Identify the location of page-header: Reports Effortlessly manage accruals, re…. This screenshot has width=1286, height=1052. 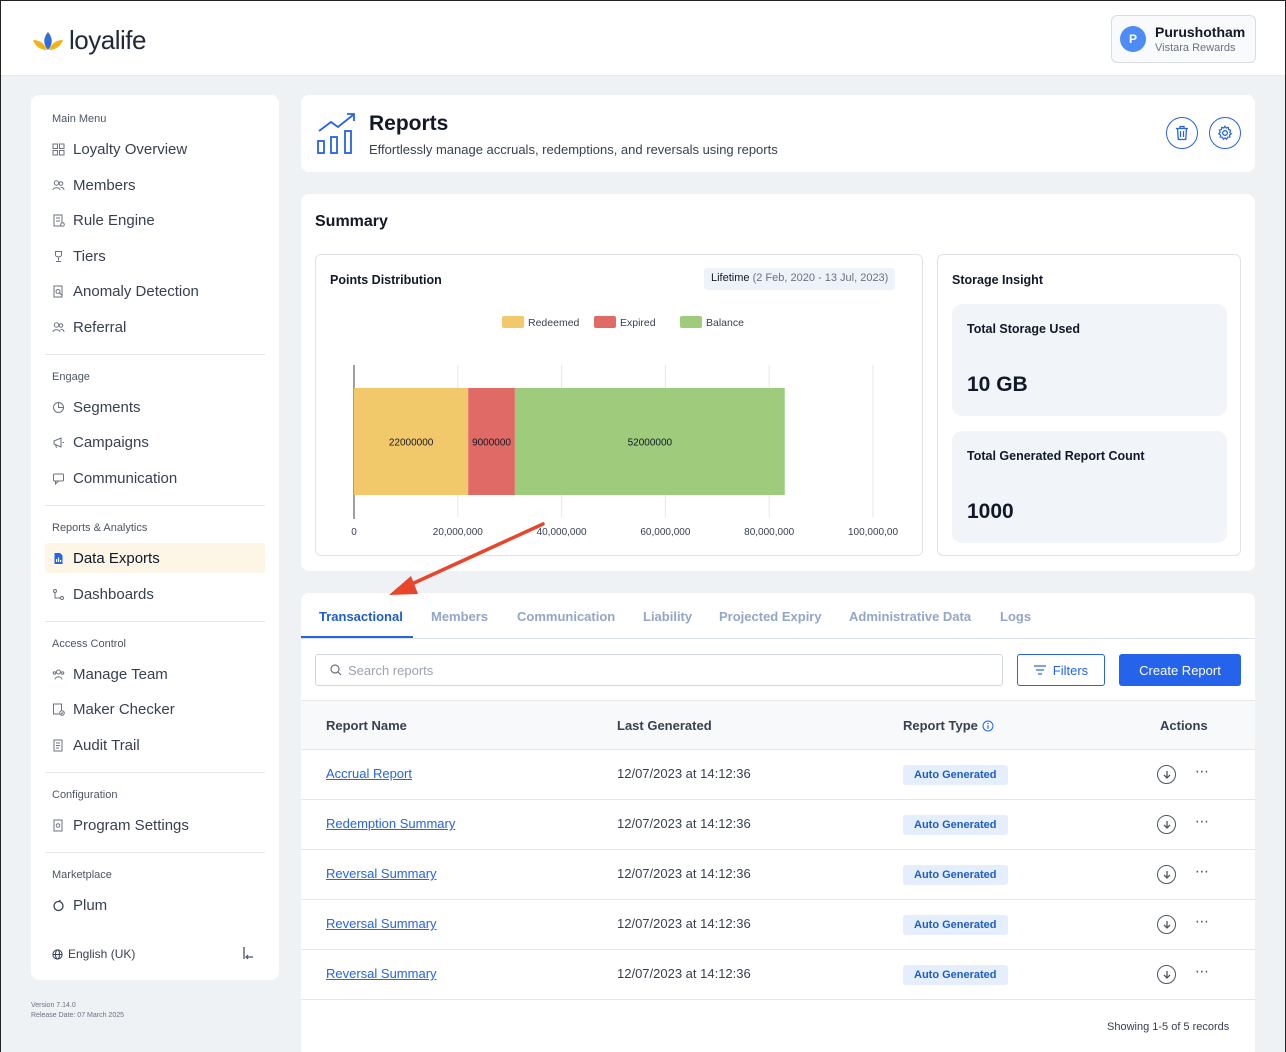
(778, 133).